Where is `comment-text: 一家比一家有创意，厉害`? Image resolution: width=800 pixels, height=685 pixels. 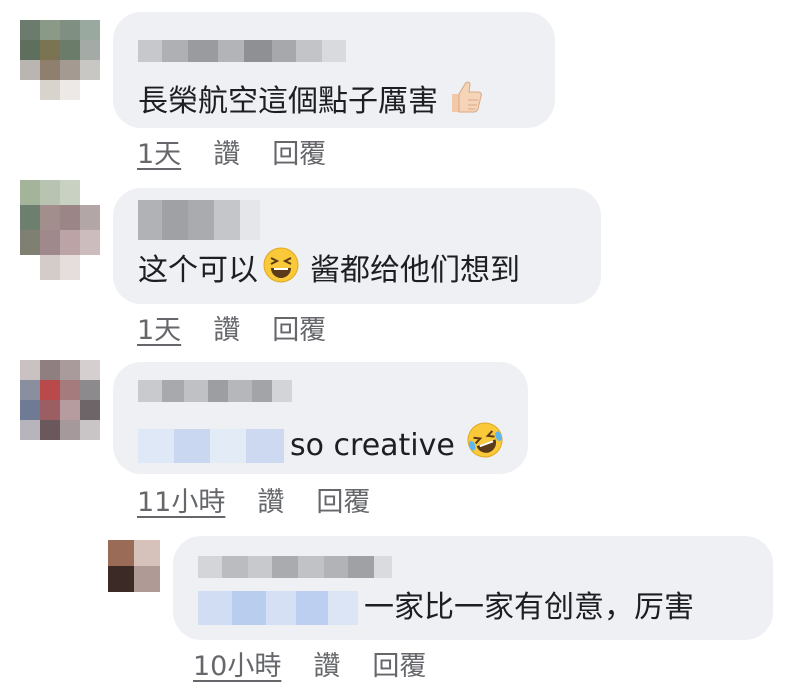 comment-text: 一家比一家有创意，厉害 is located at coordinates (446, 608).